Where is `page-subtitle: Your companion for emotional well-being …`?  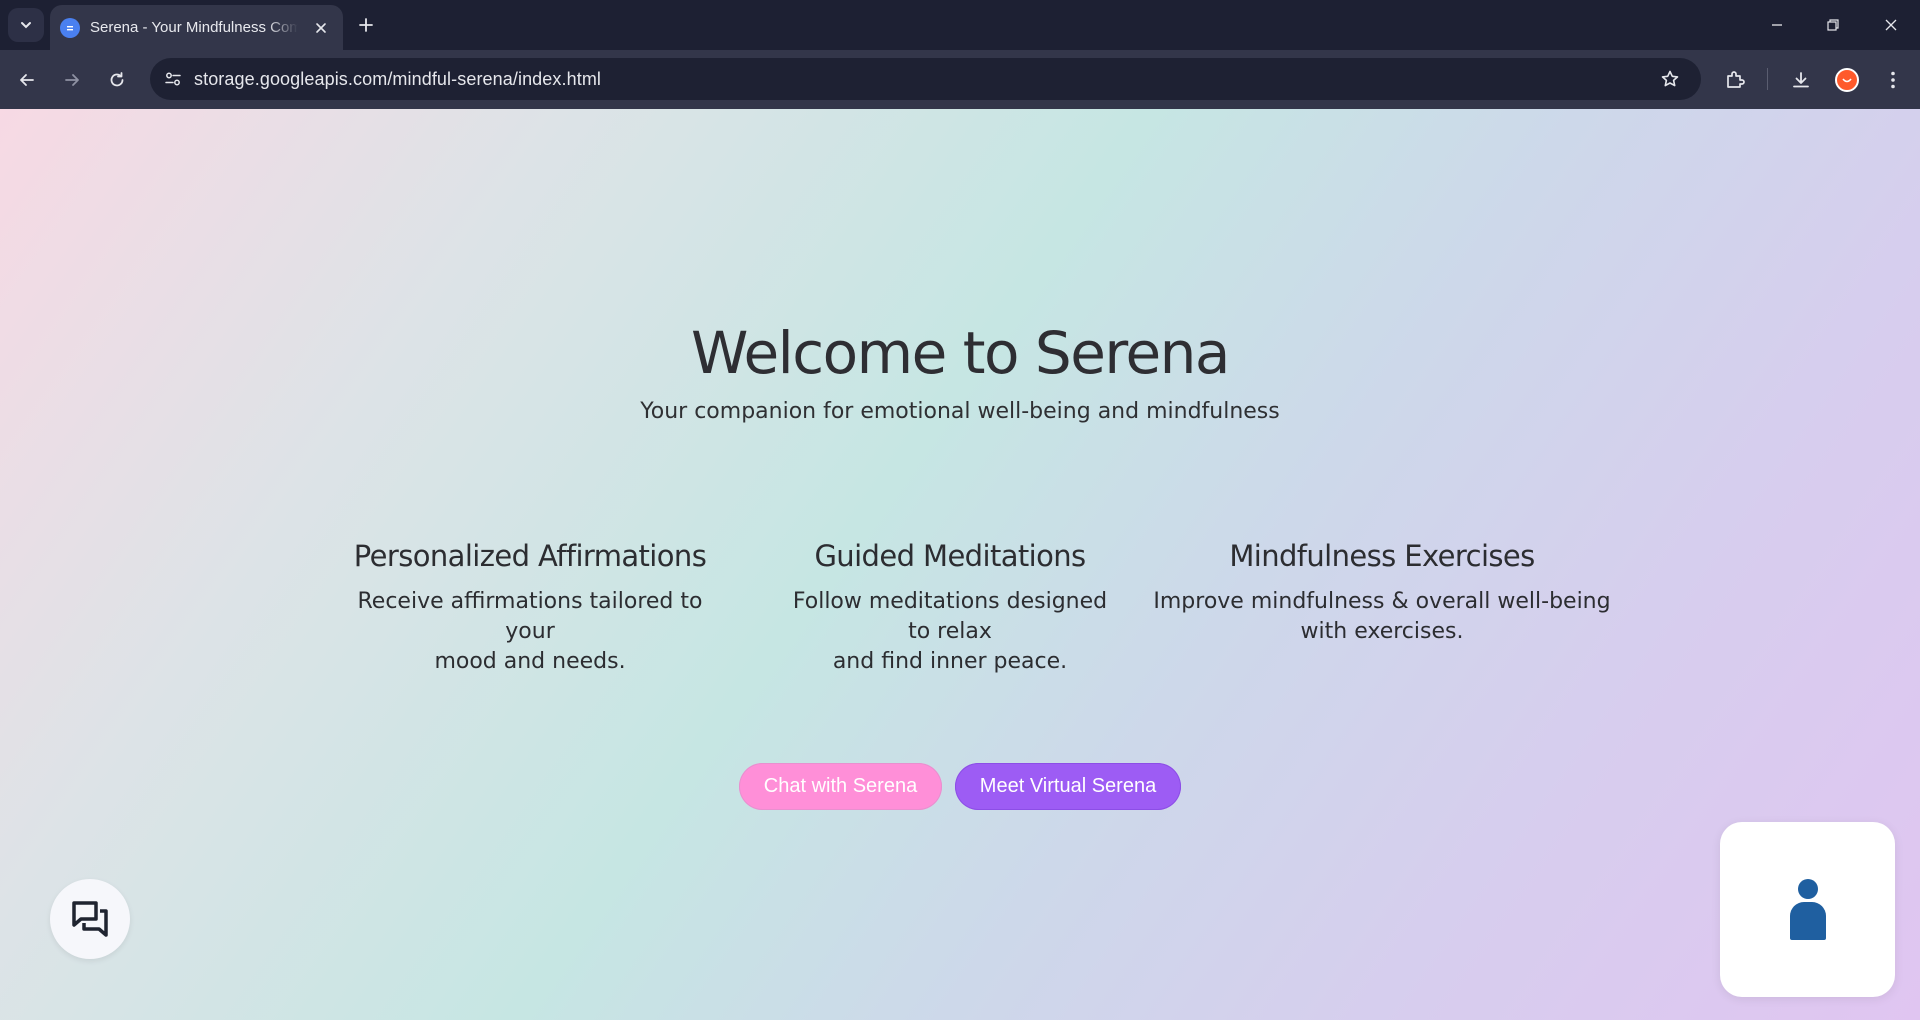 page-subtitle: Your companion for emotional well-being … is located at coordinates (960, 411).